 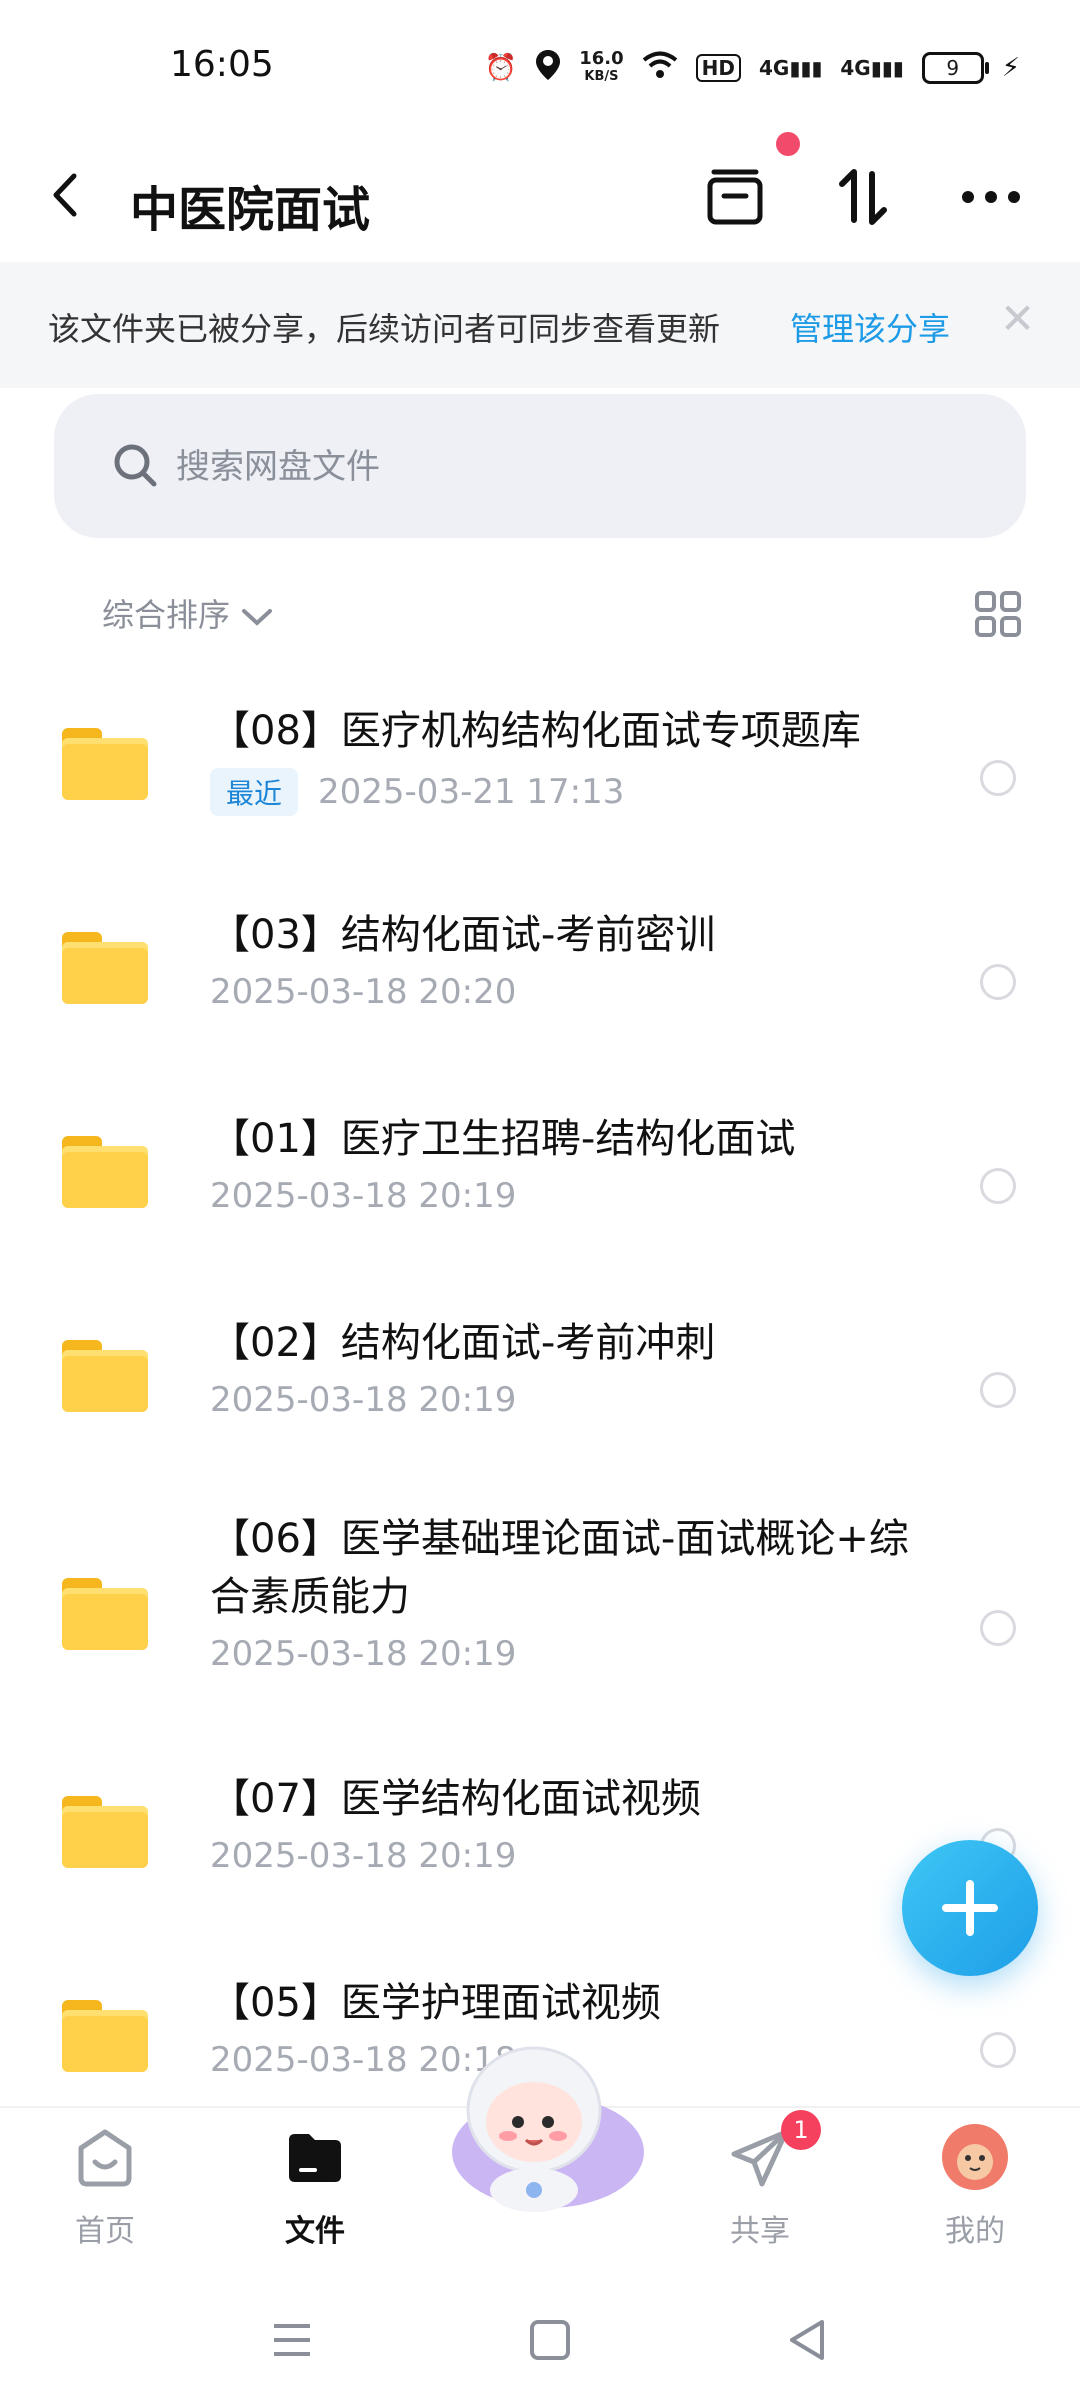 What do you see at coordinates (315, 2158) in the screenshot?
I see `folder-filled-icon` at bounding box center [315, 2158].